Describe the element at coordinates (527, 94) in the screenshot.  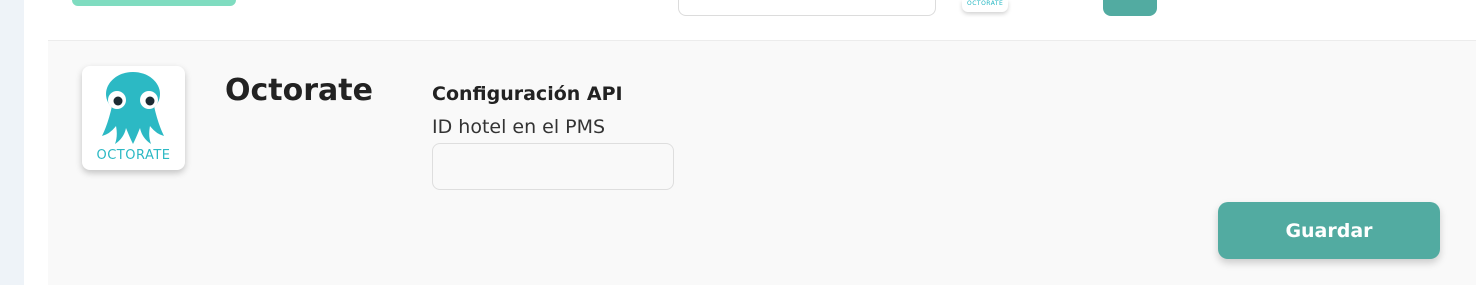
I see `api-config-heading: Configuración API` at that location.